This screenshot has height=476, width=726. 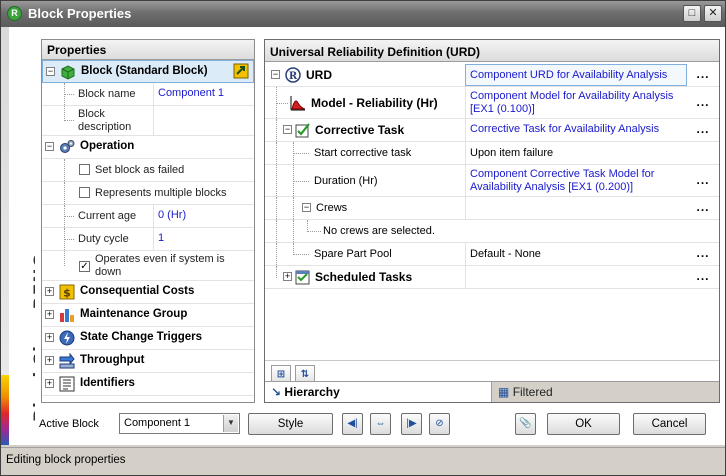 What do you see at coordinates (298, 103) in the screenshot?
I see `model-icon` at bounding box center [298, 103].